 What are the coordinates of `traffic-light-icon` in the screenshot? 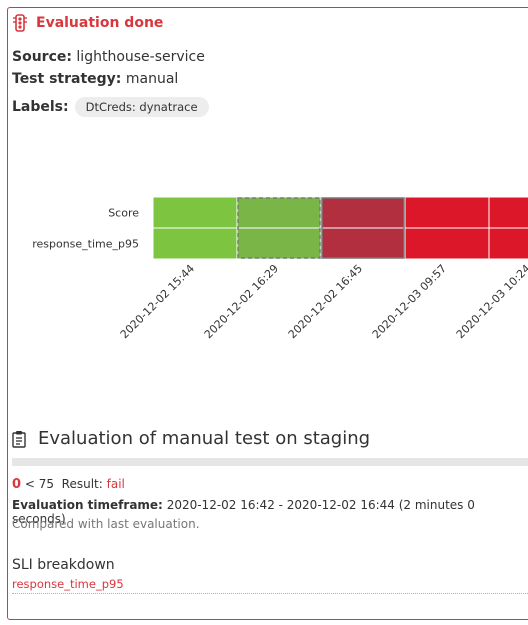 It's located at (20, 23).